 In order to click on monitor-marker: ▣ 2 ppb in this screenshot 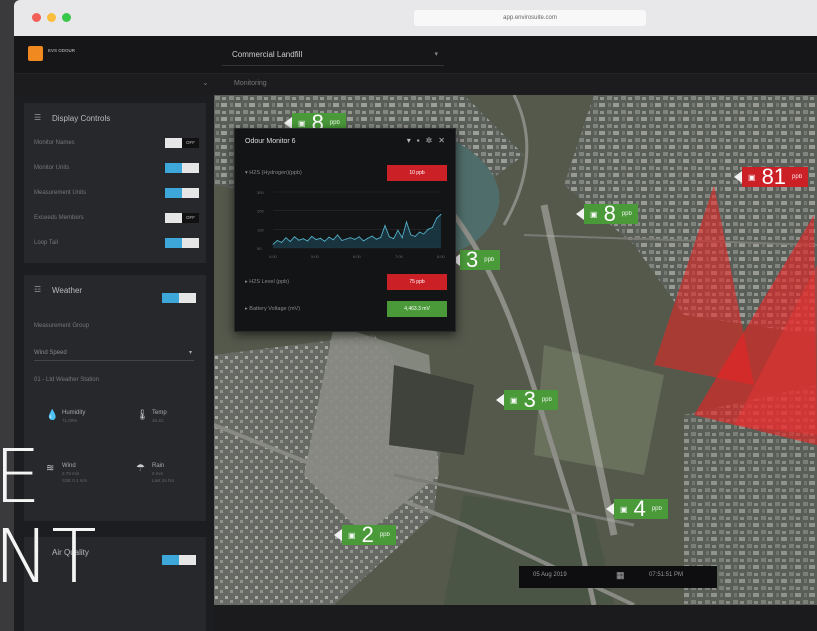, I will do `click(365, 535)`.